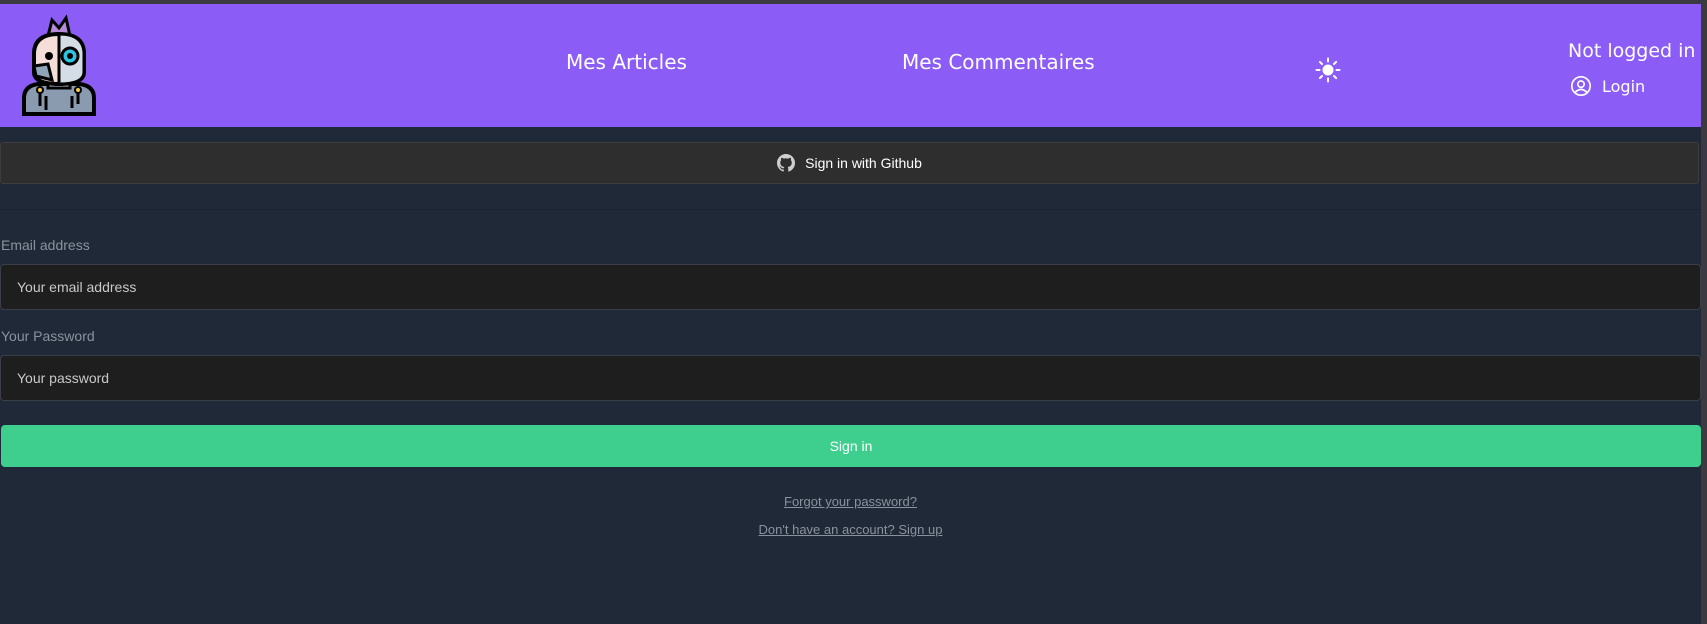 The height and width of the screenshot is (624, 1707). Describe the element at coordinates (786, 163) in the screenshot. I see `github-icon` at that location.